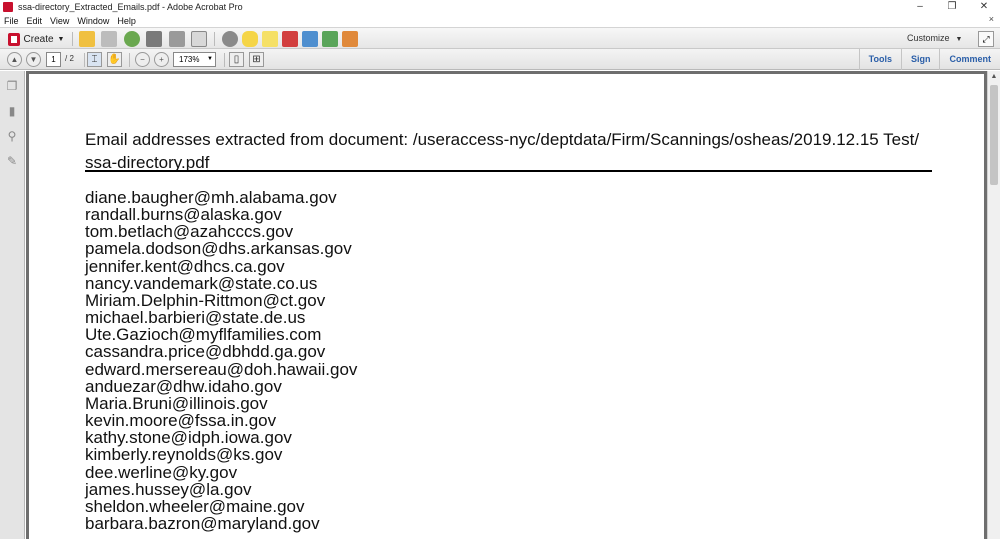 This screenshot has width=1000, height=539. I want to click on open-folder-icon, so click(87, 39).